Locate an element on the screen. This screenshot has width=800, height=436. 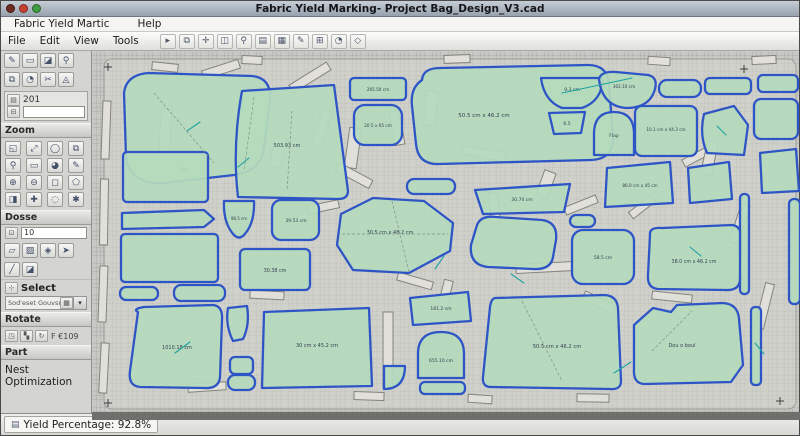
menu-app: Fabric Yield Martic is located at coordinates (61, 24).